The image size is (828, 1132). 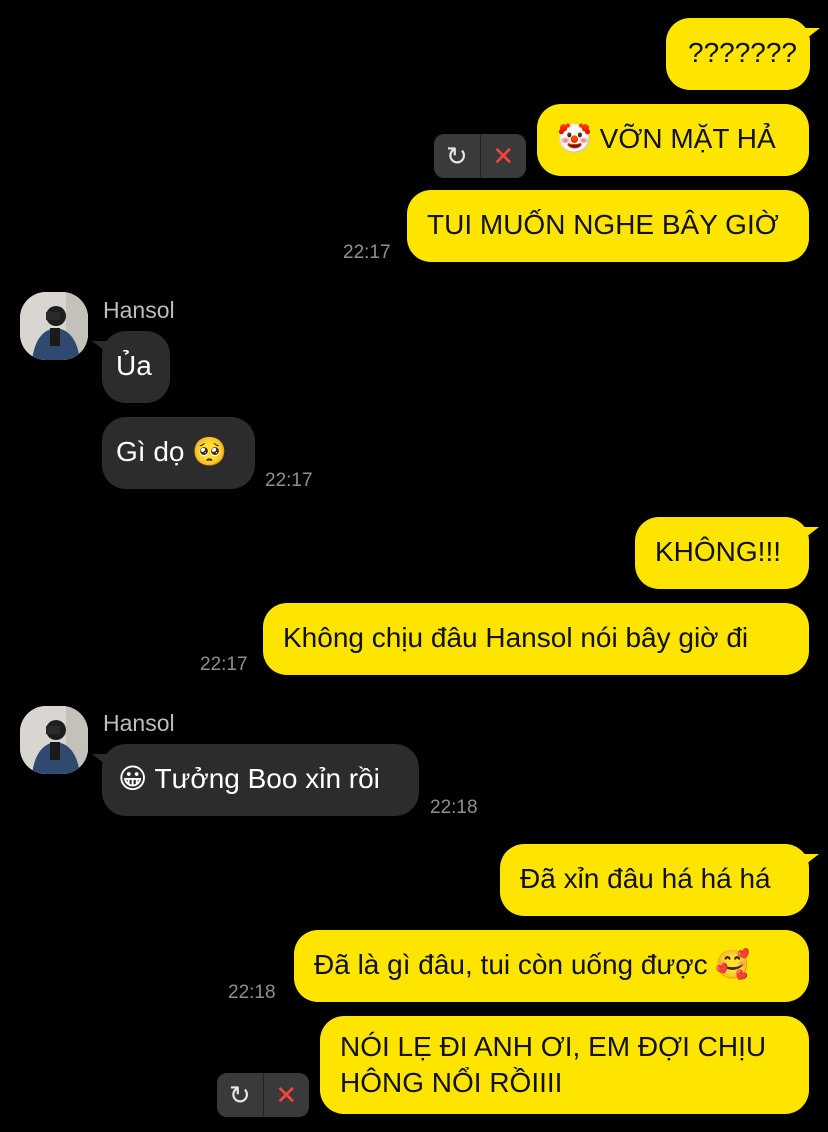 I want to click on message-text: Đã là gì đâu, tui còn uống được, so click(x=511, y=964).